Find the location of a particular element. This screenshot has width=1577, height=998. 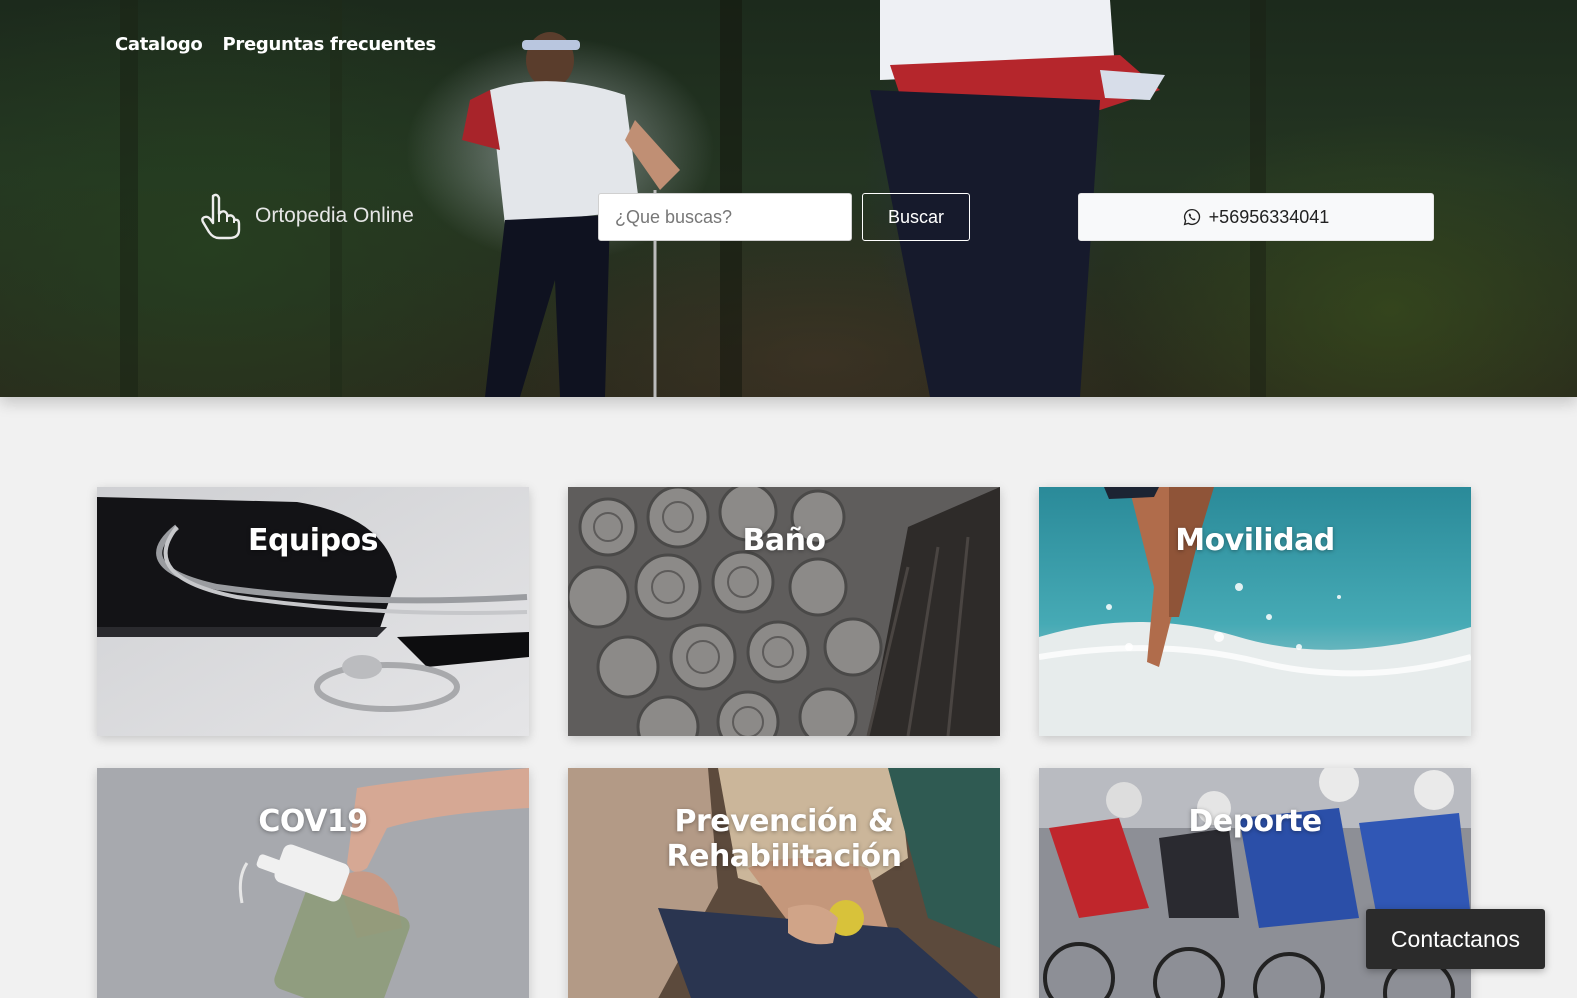

search-button: Buscar is located at coordinates (916, 217).